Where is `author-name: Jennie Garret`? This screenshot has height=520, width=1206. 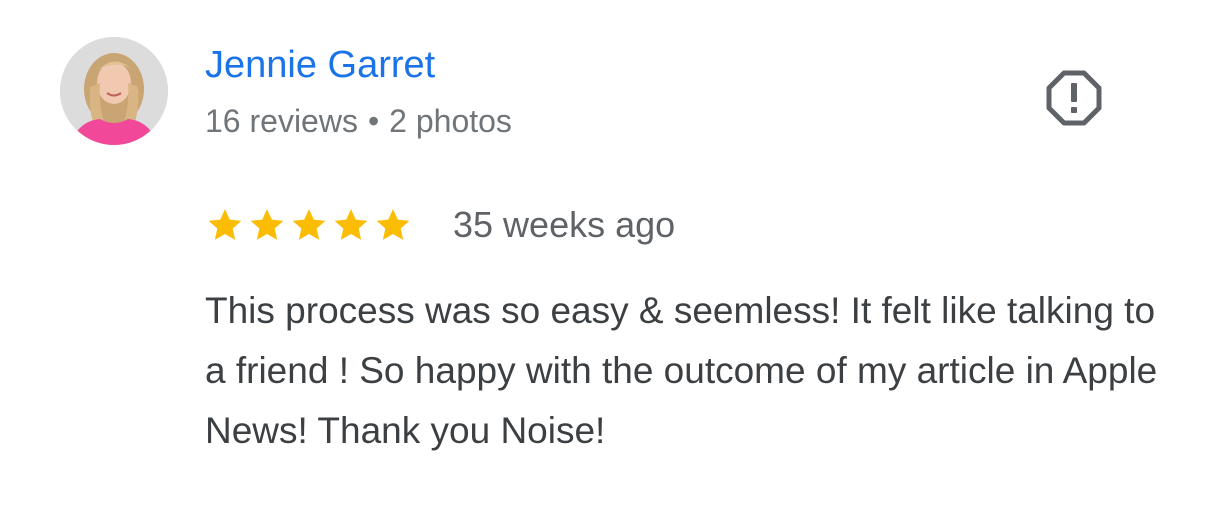 author-name: Jennie Garret is located at coordinates (320, 65).